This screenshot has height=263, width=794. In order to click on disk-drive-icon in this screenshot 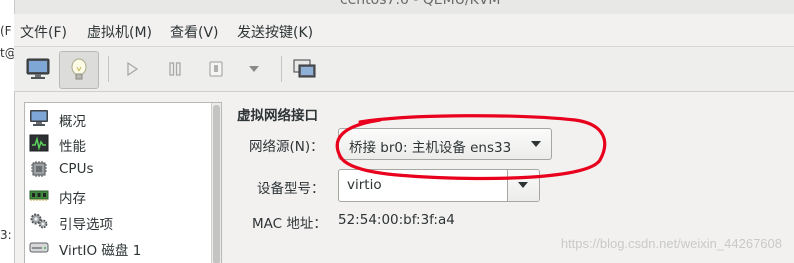, I will do `click(39, 247)`.